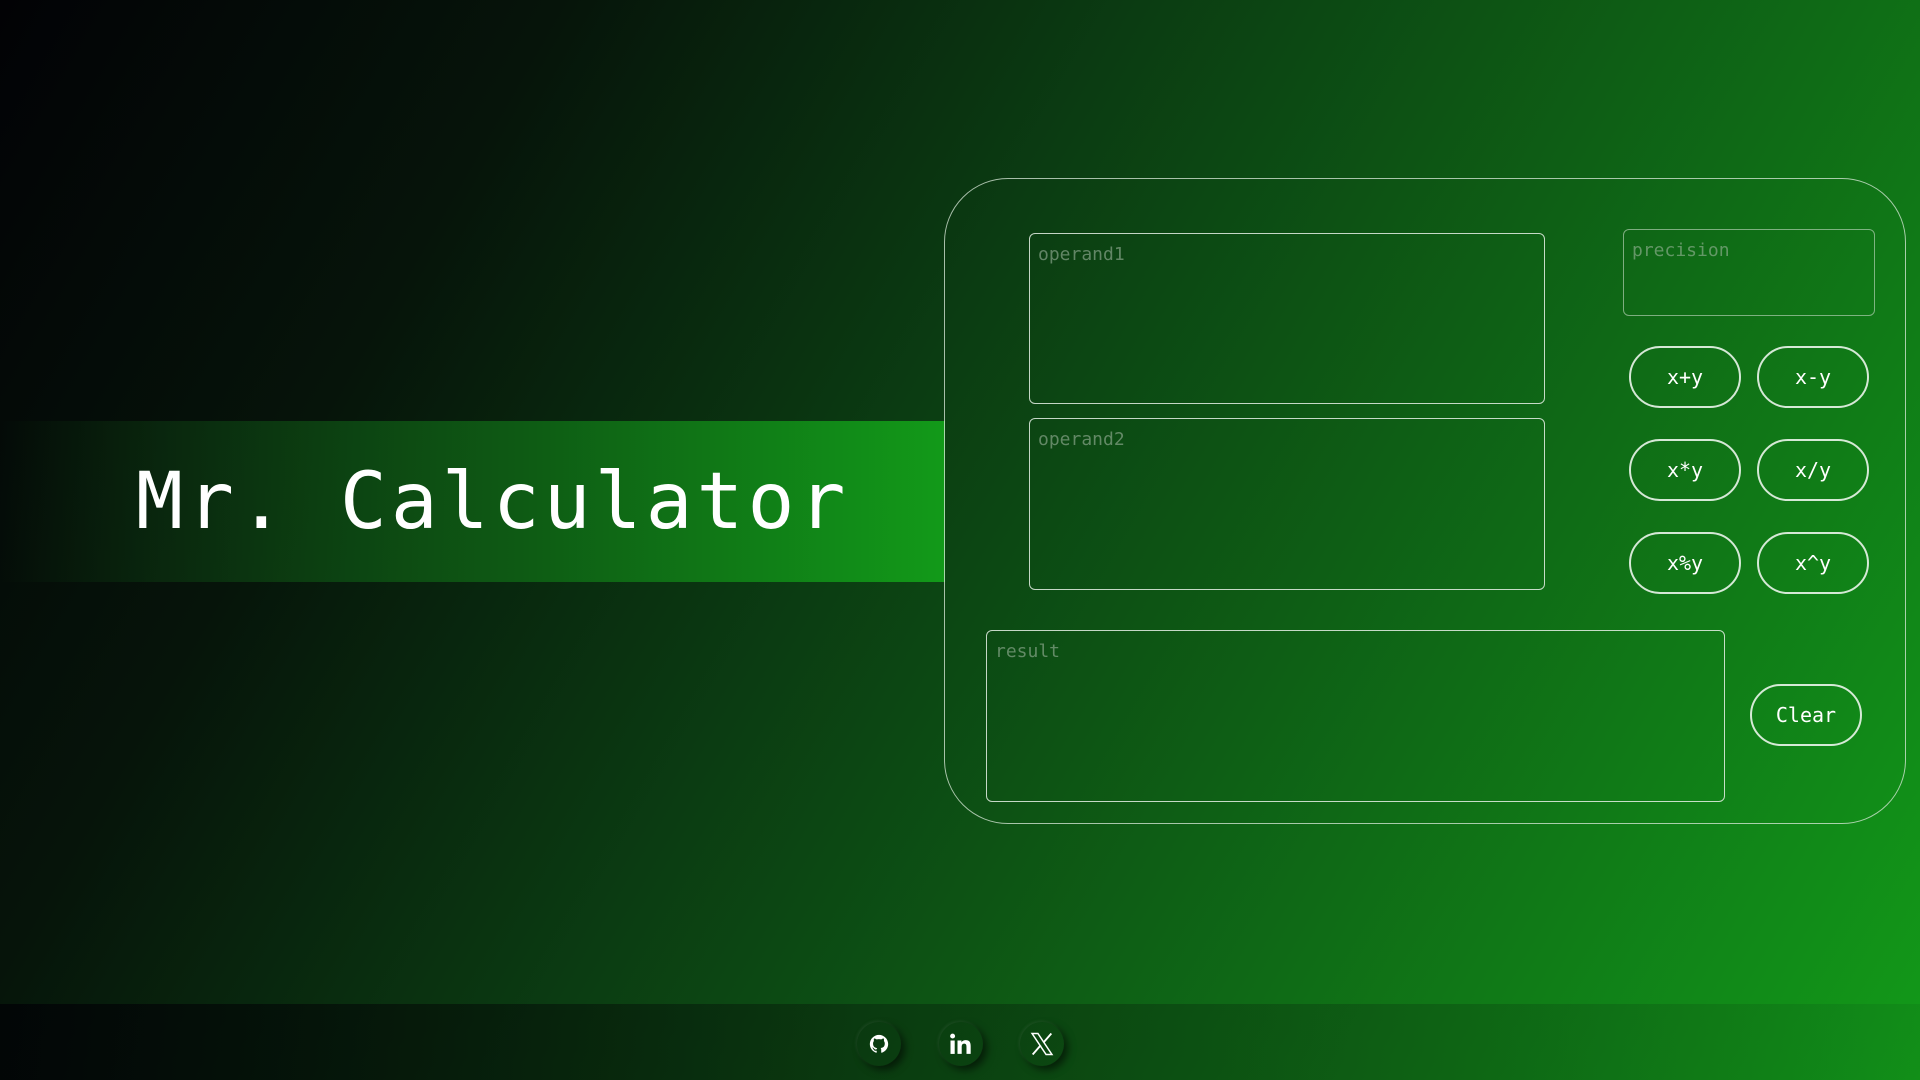 This screenshot has height=1080, width=1920. What do you see at coordinates (1355, 716) in the screenshot?
I see `result-output` at bounding box center [1355, 716].